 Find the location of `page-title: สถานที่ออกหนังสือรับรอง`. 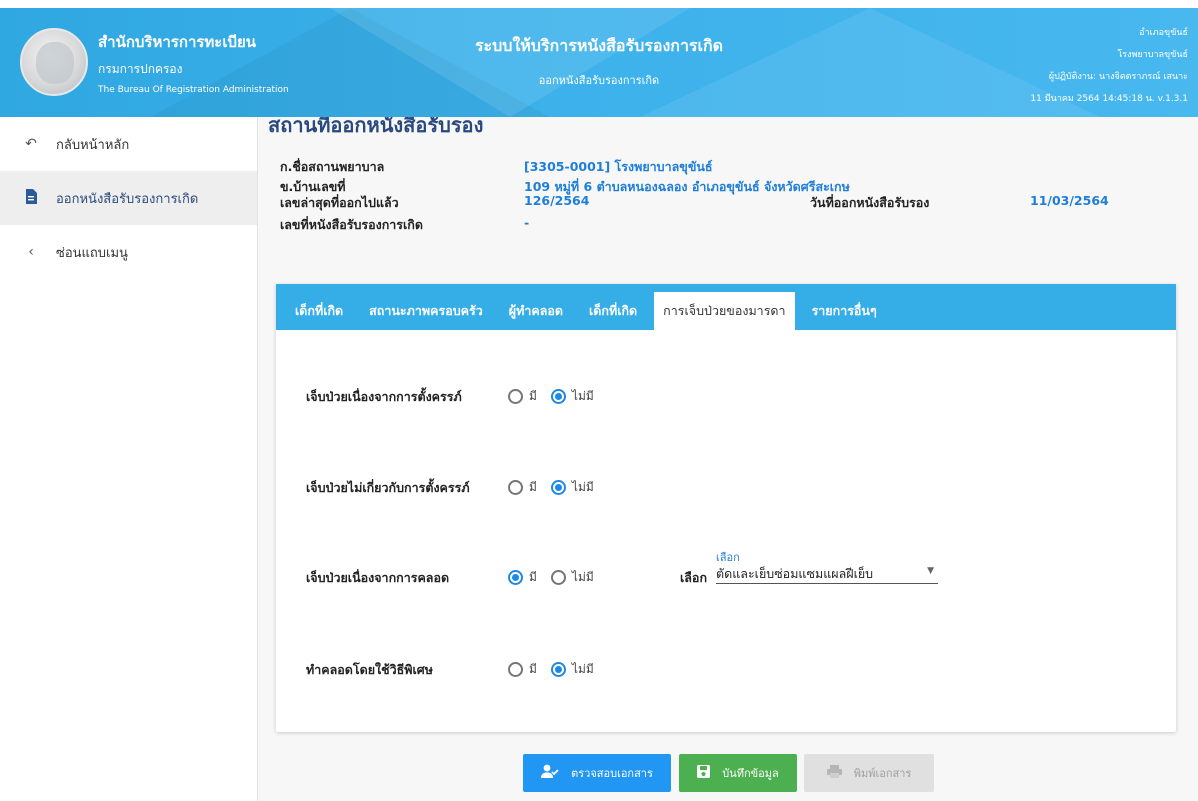

page-title: สถานที่ออกหนังสือรับรอง is located at coordinates (376, 127).